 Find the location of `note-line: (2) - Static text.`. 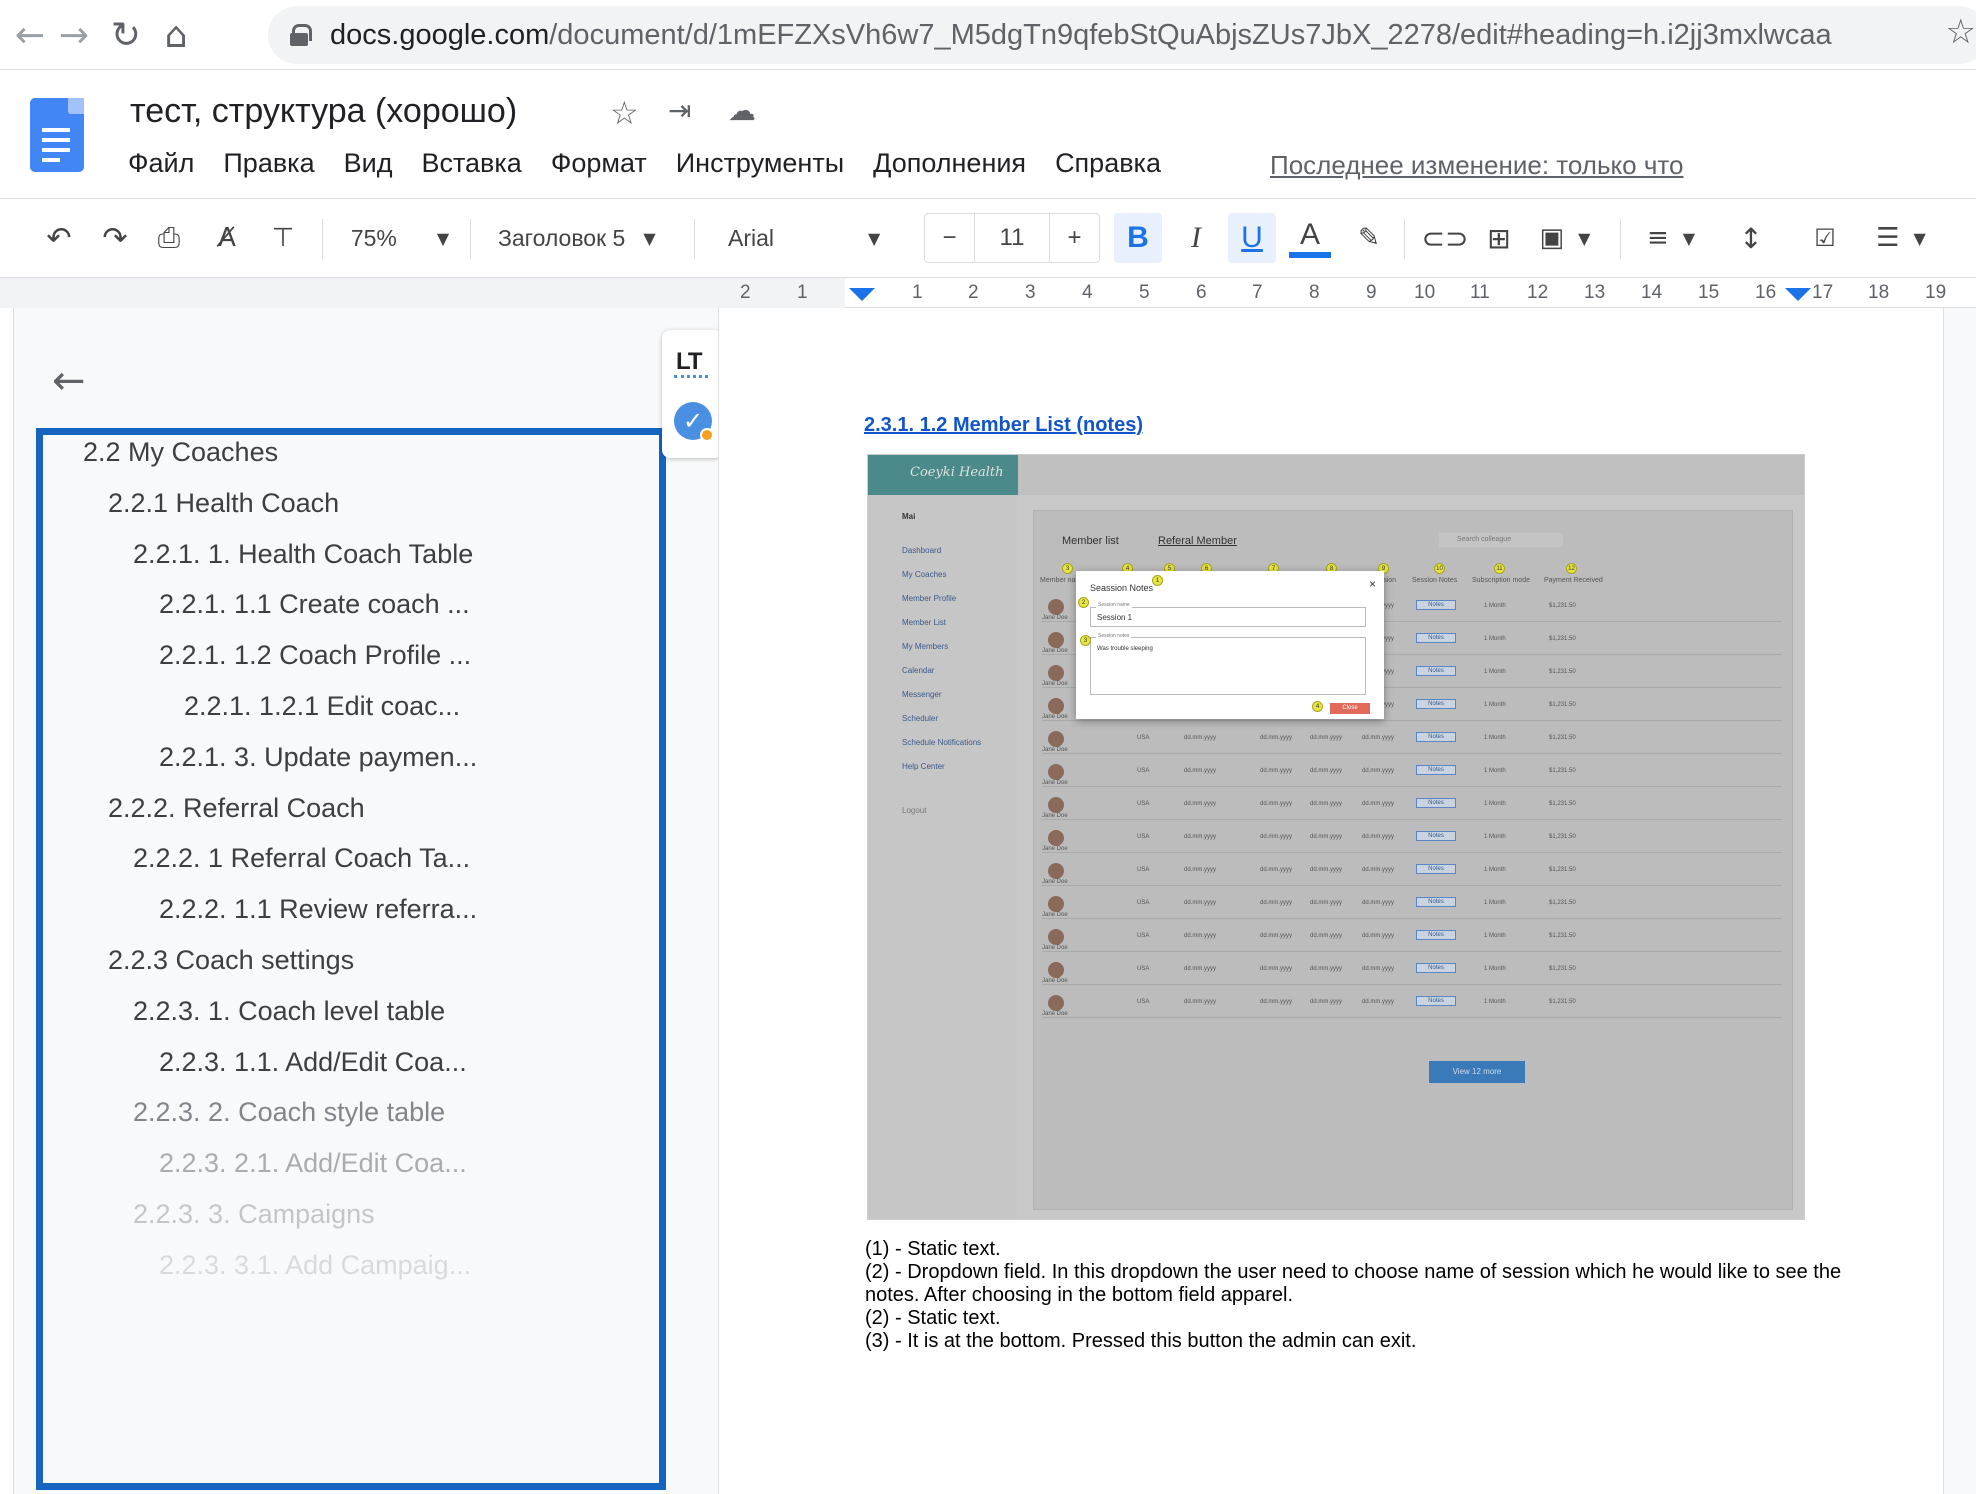

note-line: (2) - Static text. is located at coordinates (933, 1318).